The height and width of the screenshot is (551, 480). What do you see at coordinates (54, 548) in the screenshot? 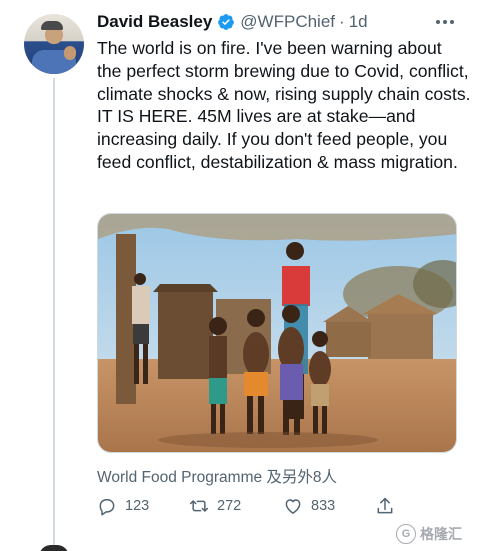
I see `next-tweet-avatar` at bounding box center [54, 548].